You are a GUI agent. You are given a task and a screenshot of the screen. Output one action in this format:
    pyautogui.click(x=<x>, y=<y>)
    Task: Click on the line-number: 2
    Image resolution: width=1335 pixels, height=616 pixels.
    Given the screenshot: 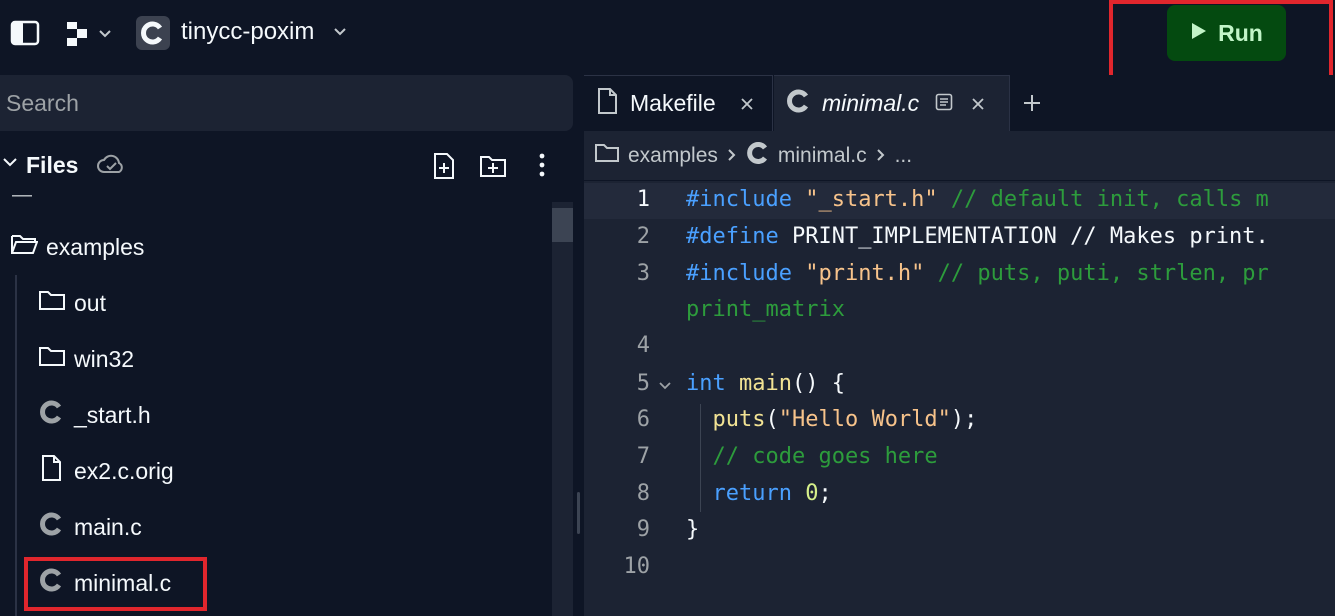 What is the action you would take?
    pyautogui.click(x=643, y=236)
    